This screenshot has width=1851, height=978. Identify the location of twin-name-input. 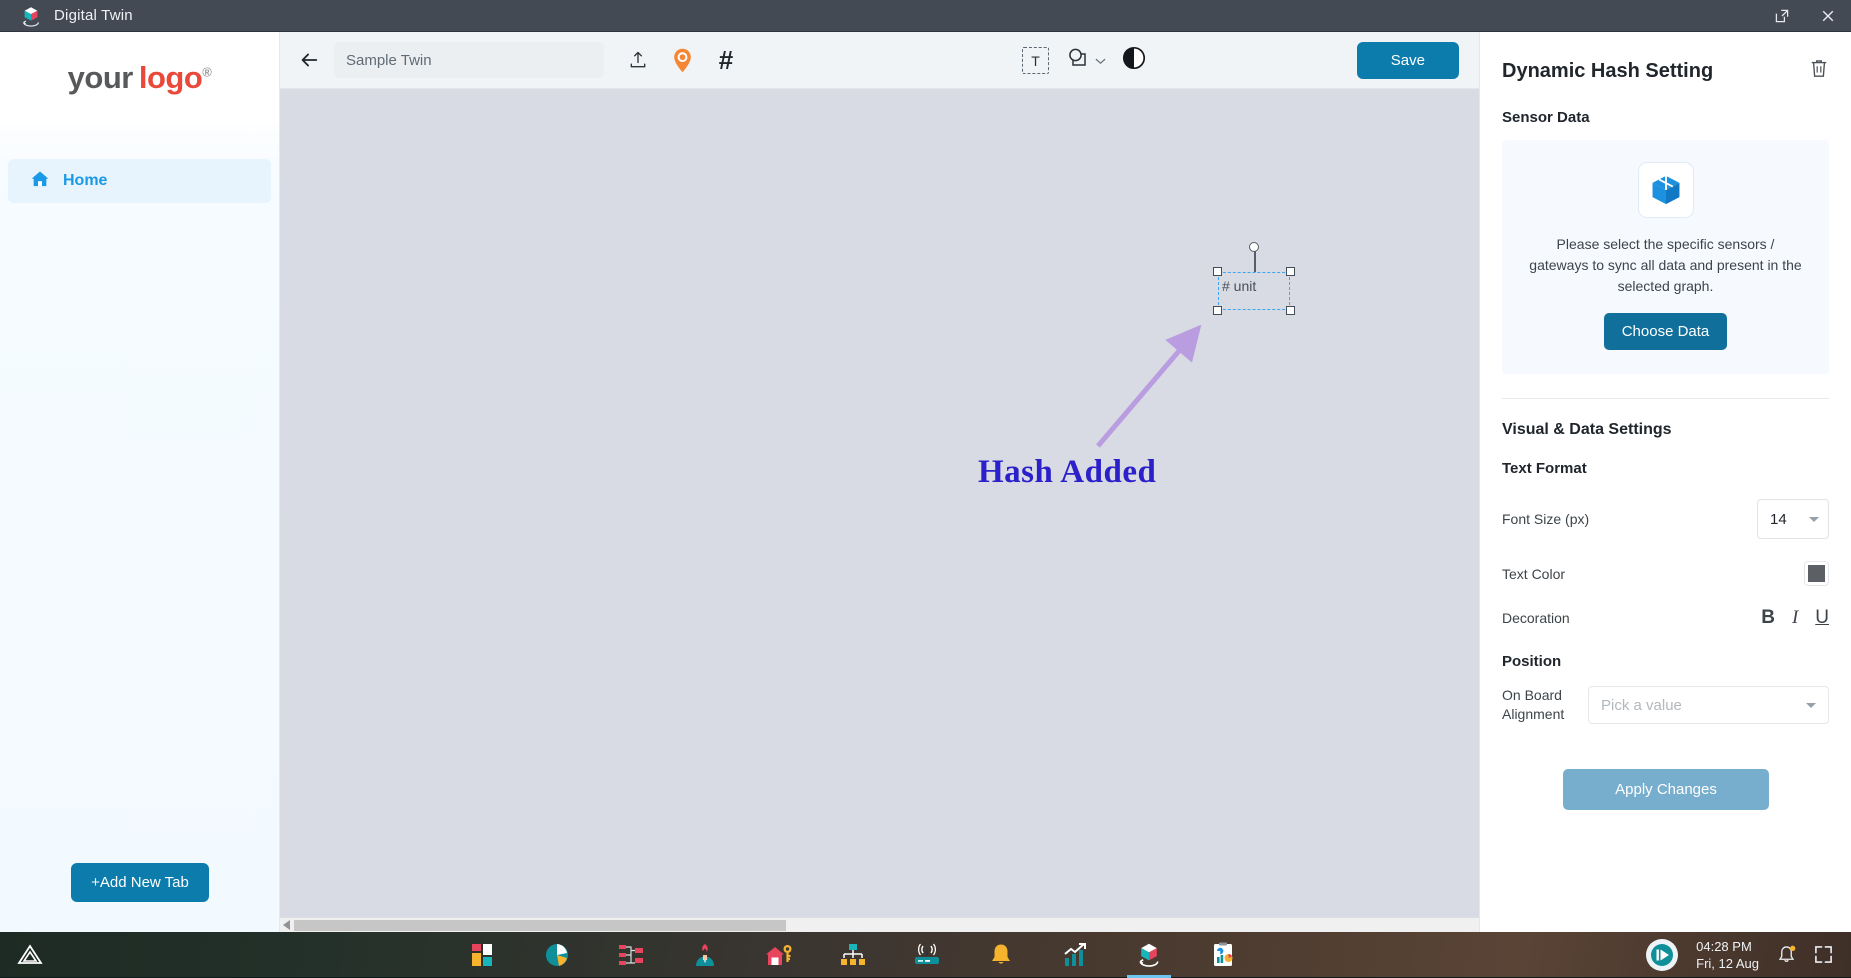
(469, 60).